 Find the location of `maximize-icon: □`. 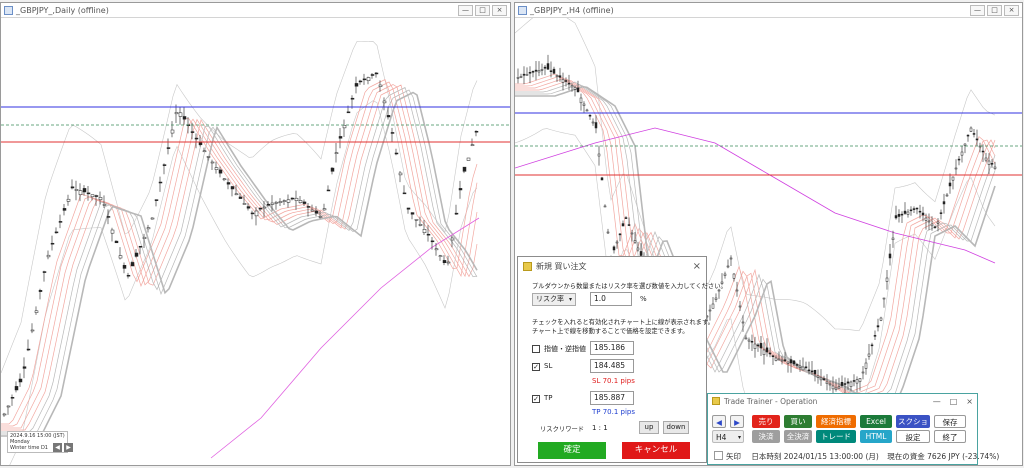

maximize-icon: □ is located at coordinates (954, 401).